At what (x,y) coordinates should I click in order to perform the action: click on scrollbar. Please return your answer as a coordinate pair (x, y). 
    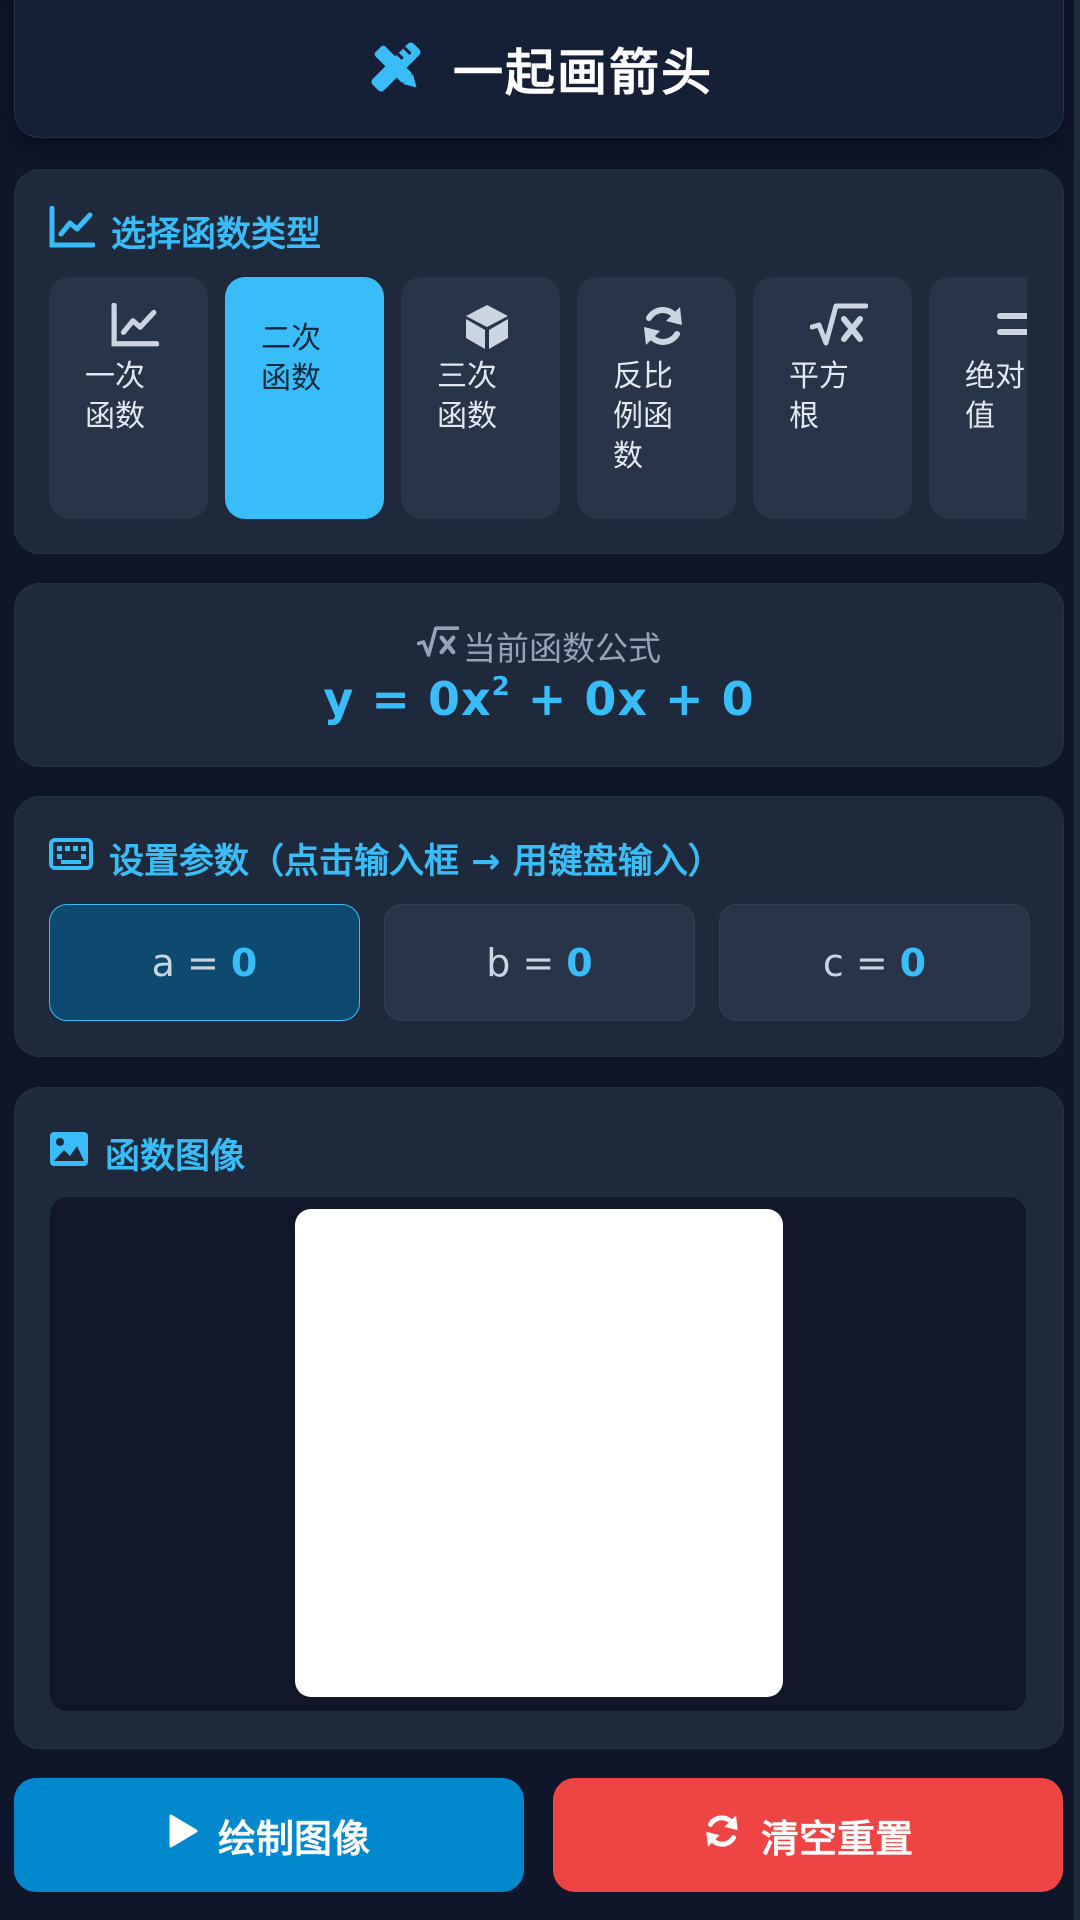
    Looking at the image, I should click on (1077, 960).